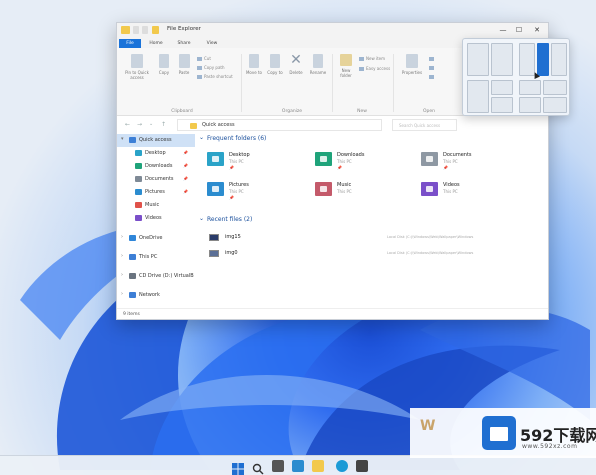  Describe the element at coordinates (218, 125) in the screenshot. I see `breadcrumb: Quick access` at that location.